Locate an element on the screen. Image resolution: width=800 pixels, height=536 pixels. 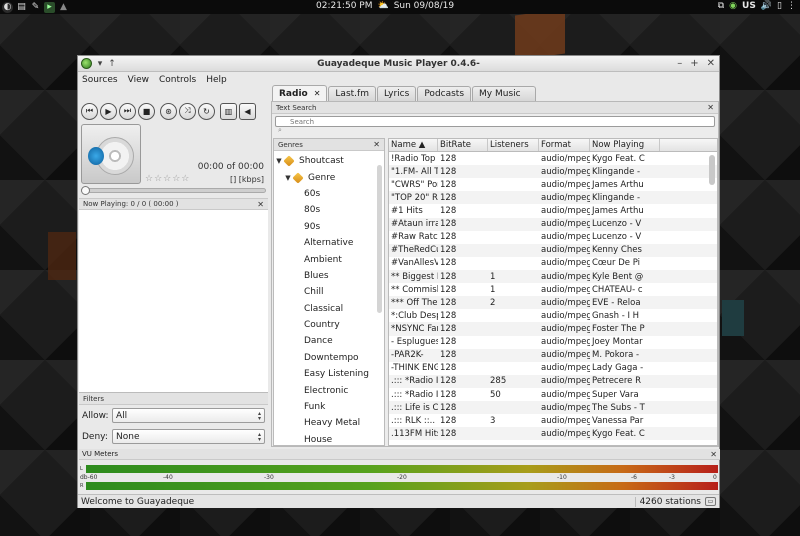
table-row: .::: *Radio I 128 50 audio/mpeg Super Vara is located at coordinates (553, 394).